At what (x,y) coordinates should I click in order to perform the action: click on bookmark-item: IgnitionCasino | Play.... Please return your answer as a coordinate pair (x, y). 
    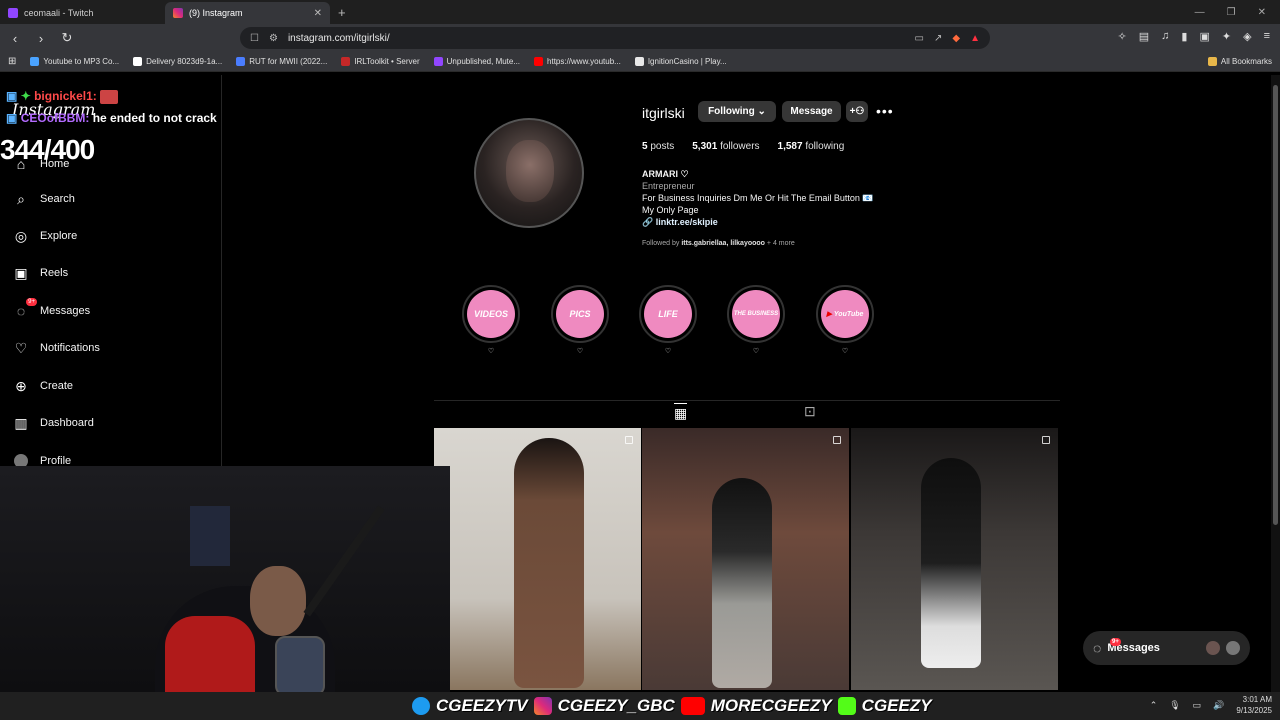
    Looking at the image, I should click on (680, 61).